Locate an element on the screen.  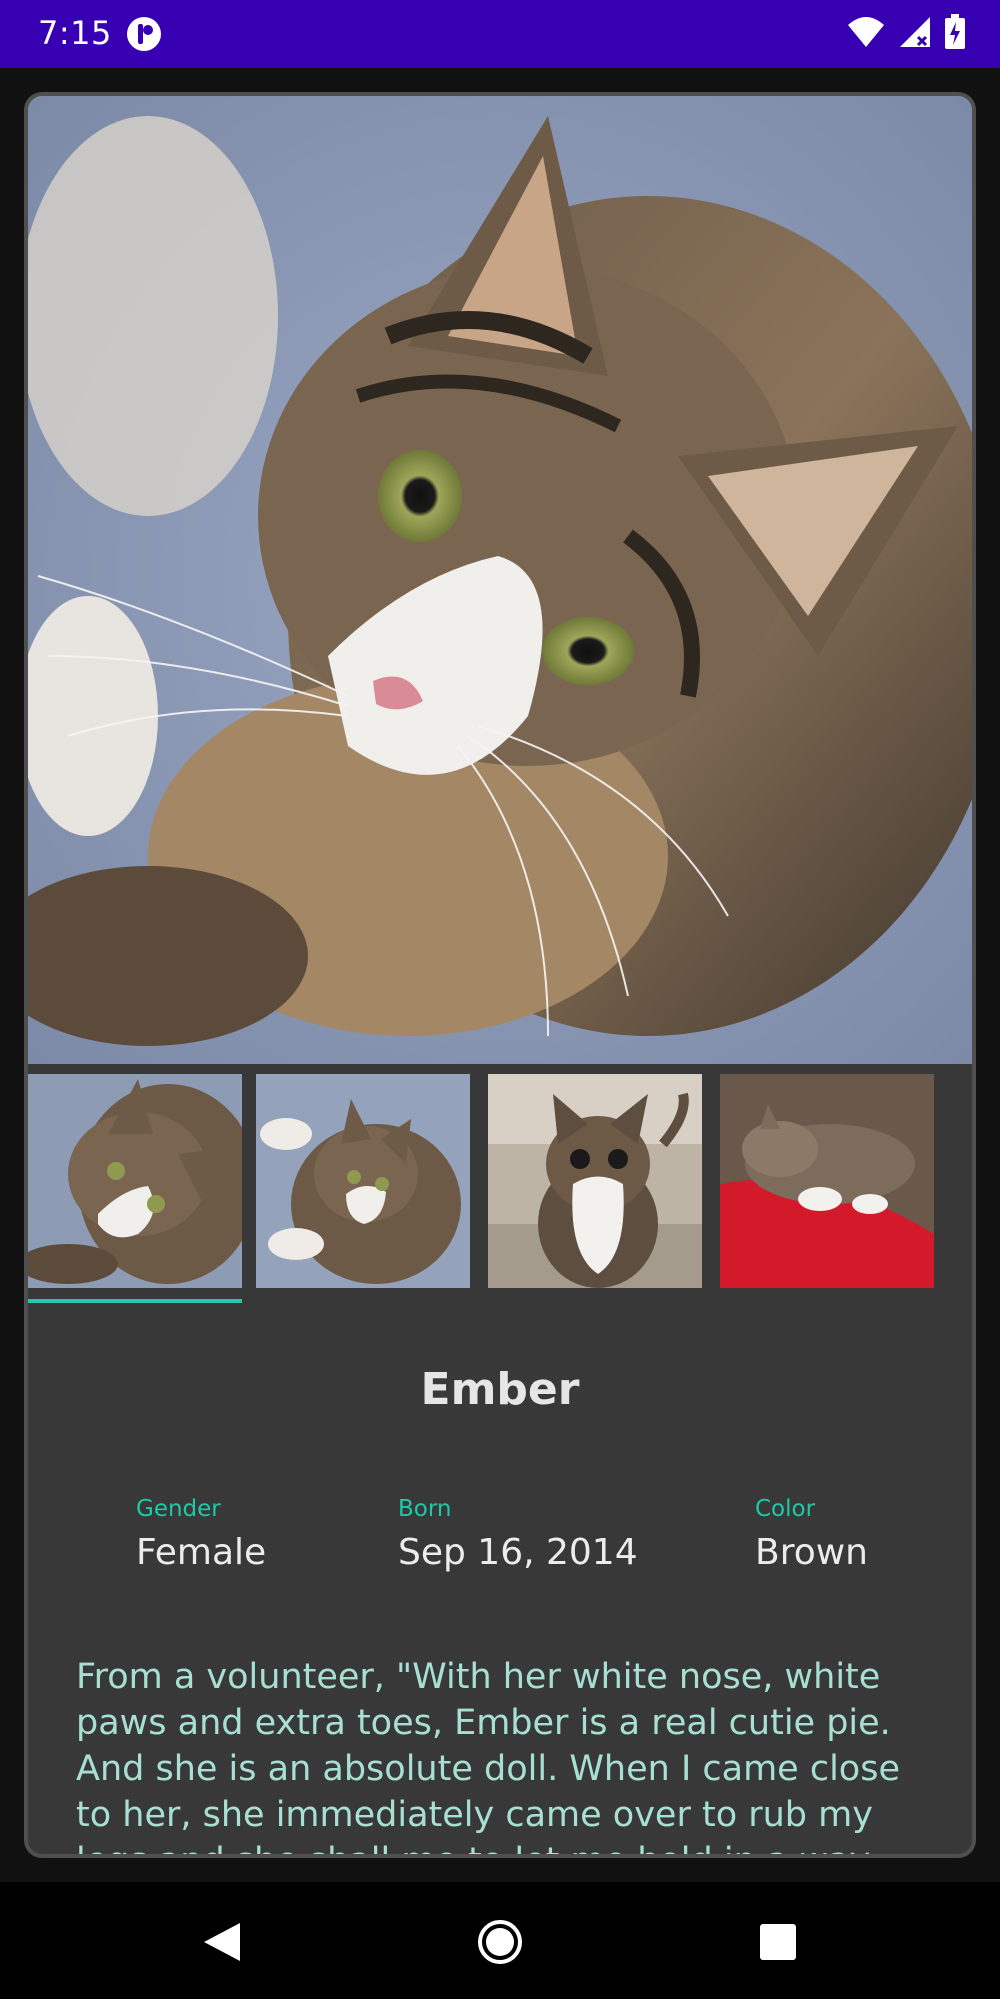
fact-label: Color is located at coordinates (785, 1509).